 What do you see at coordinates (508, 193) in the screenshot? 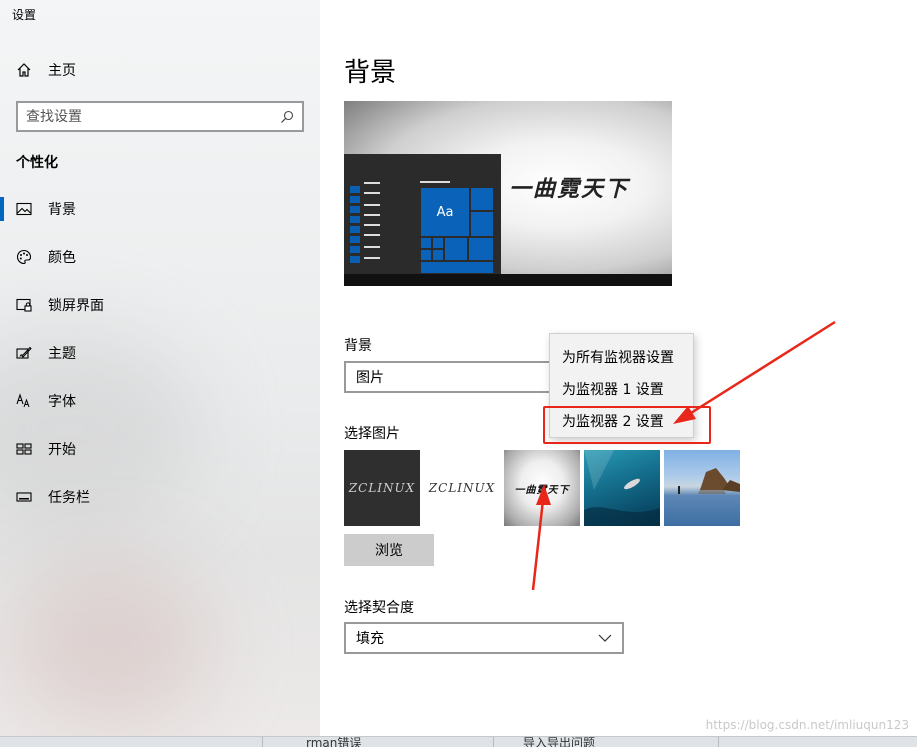
I see `background-preview: 一曲霓天下 Aa` at bounding box center [508, 193].